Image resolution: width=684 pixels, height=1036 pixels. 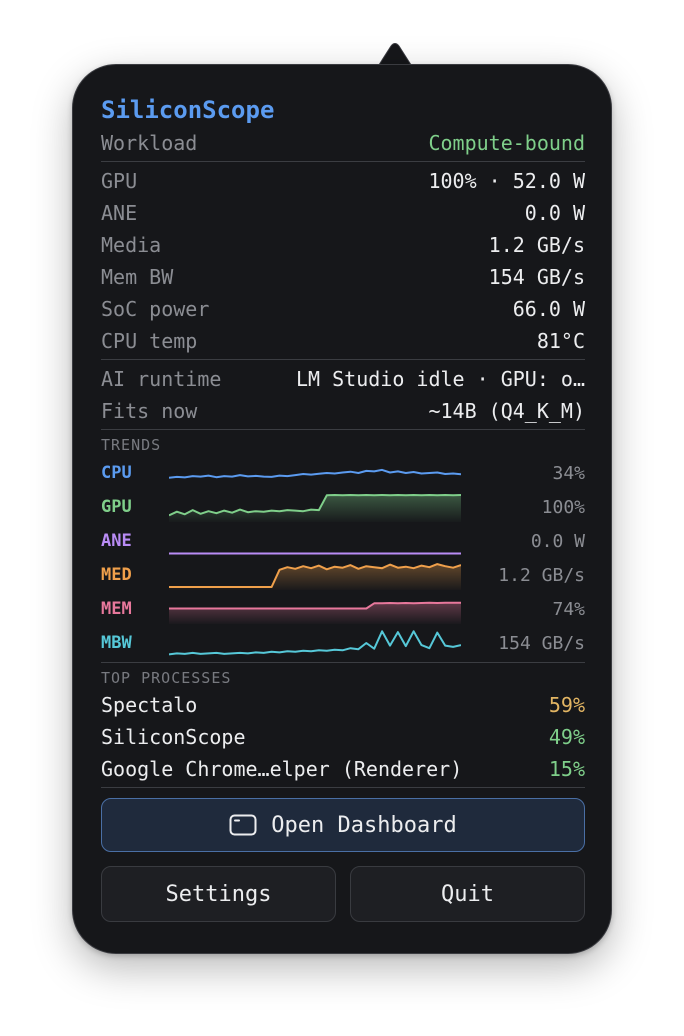 What do you see at coordinates (343, 894) in the screenshot?
I see `footer-buttons: Settings Quit` at bounding box center [343, 894].